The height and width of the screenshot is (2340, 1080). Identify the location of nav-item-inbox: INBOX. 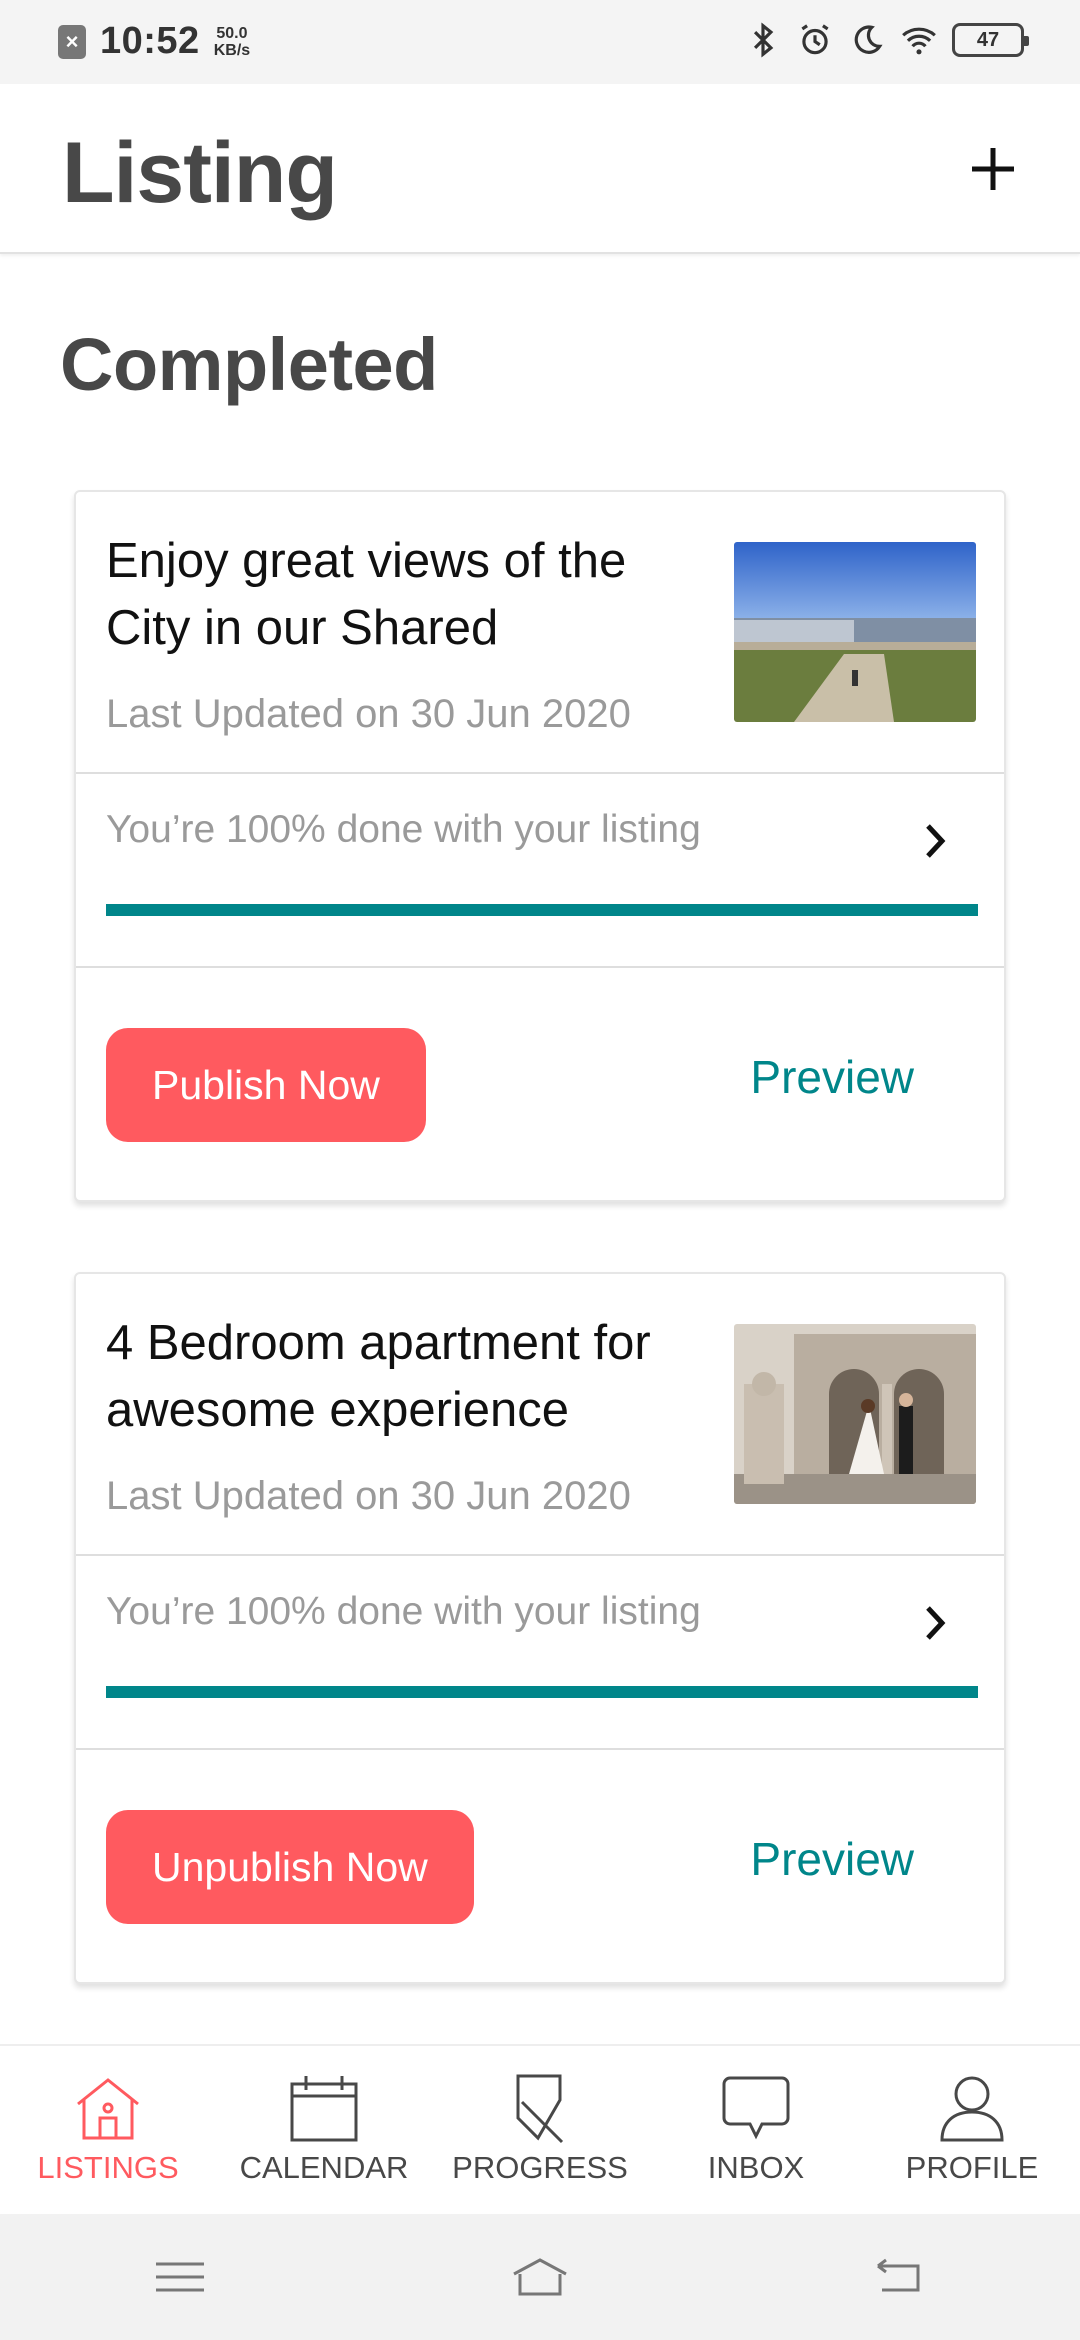
(756, 2130).